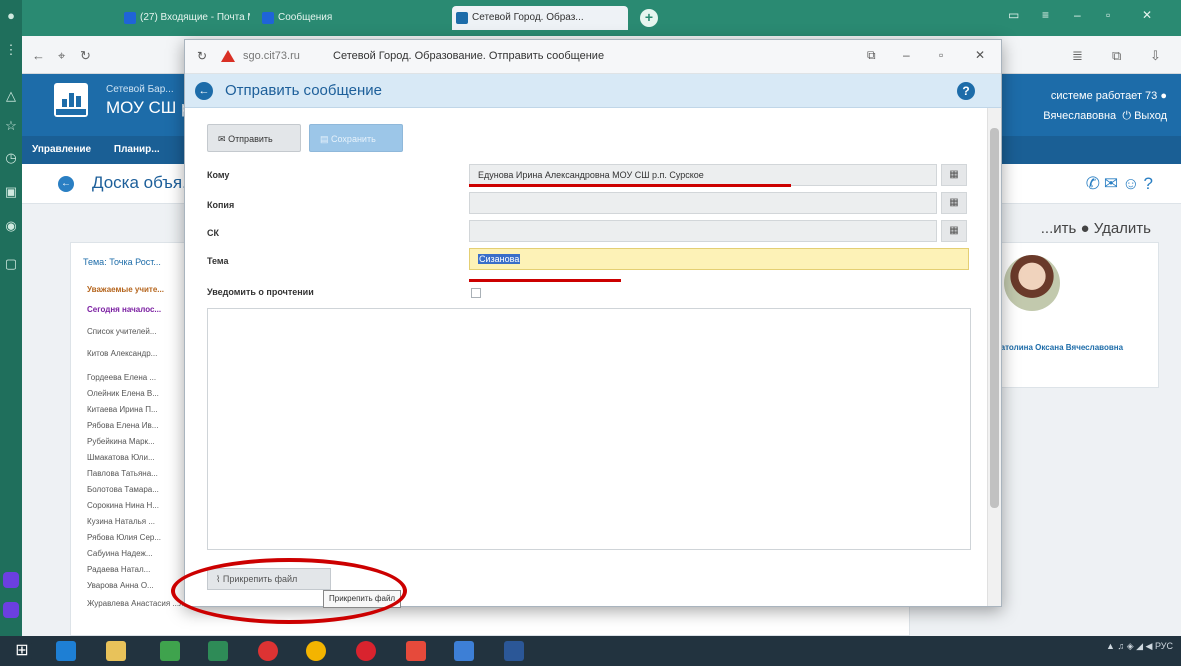 The height and width of the screenshot is (666, 1181). Describe the element at coordinates (254, 138) in the screenshot. I see `send-button: ✉ Отправить` at that location.